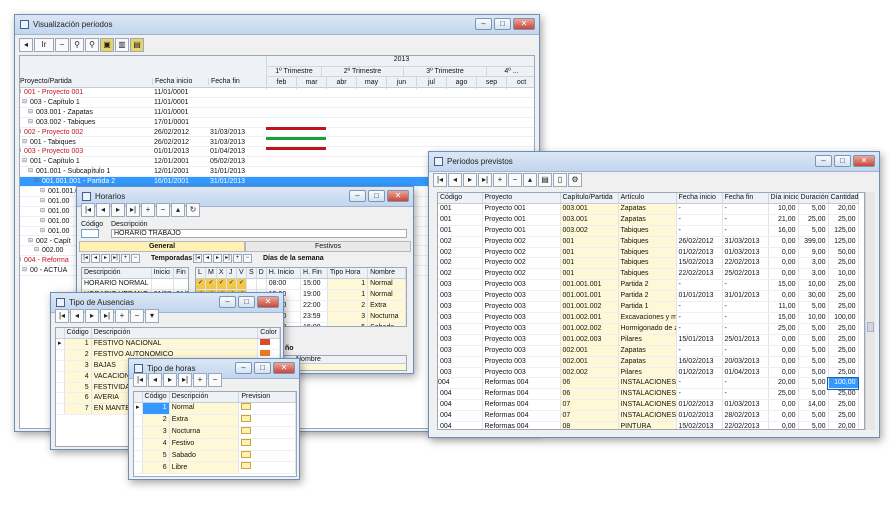 This screenshot has height=505, width=896. What do you see at coordinates (328, 246) in the screenshot?
I see `tab-festivos: Festivos` at bounding box center [328, 246].